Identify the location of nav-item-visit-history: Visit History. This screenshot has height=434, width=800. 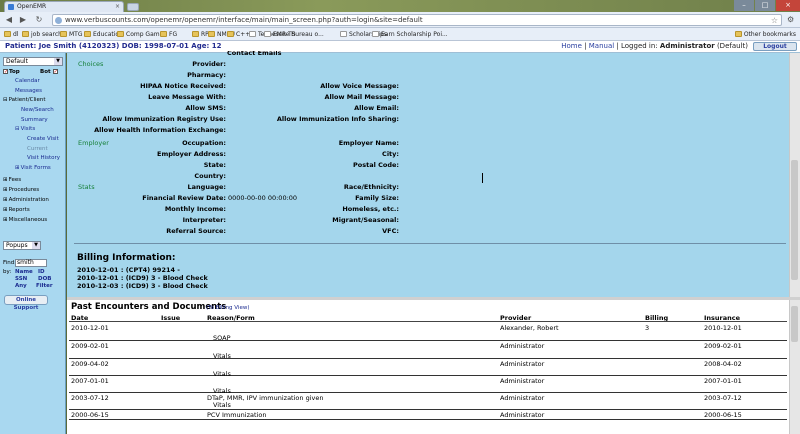
(43, 158).